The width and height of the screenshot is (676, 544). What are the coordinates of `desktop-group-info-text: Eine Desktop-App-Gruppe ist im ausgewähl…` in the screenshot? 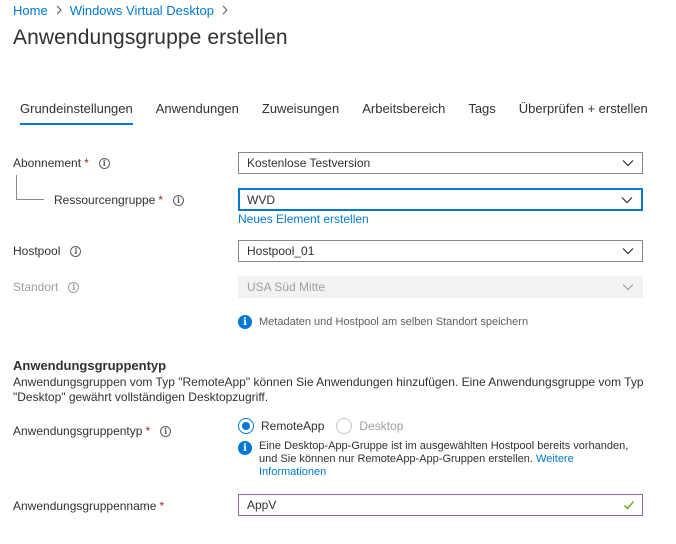 It's located at (448, 459).